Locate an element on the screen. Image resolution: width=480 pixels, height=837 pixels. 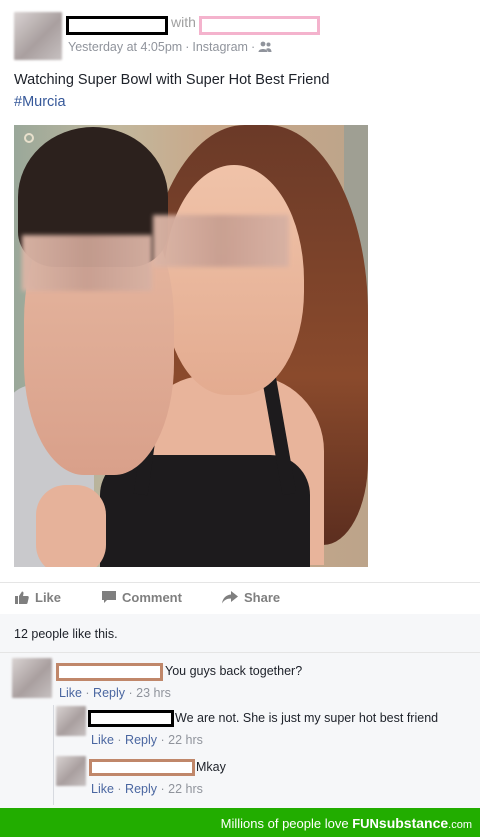
divider-comments is located at coordinates (240, 652).